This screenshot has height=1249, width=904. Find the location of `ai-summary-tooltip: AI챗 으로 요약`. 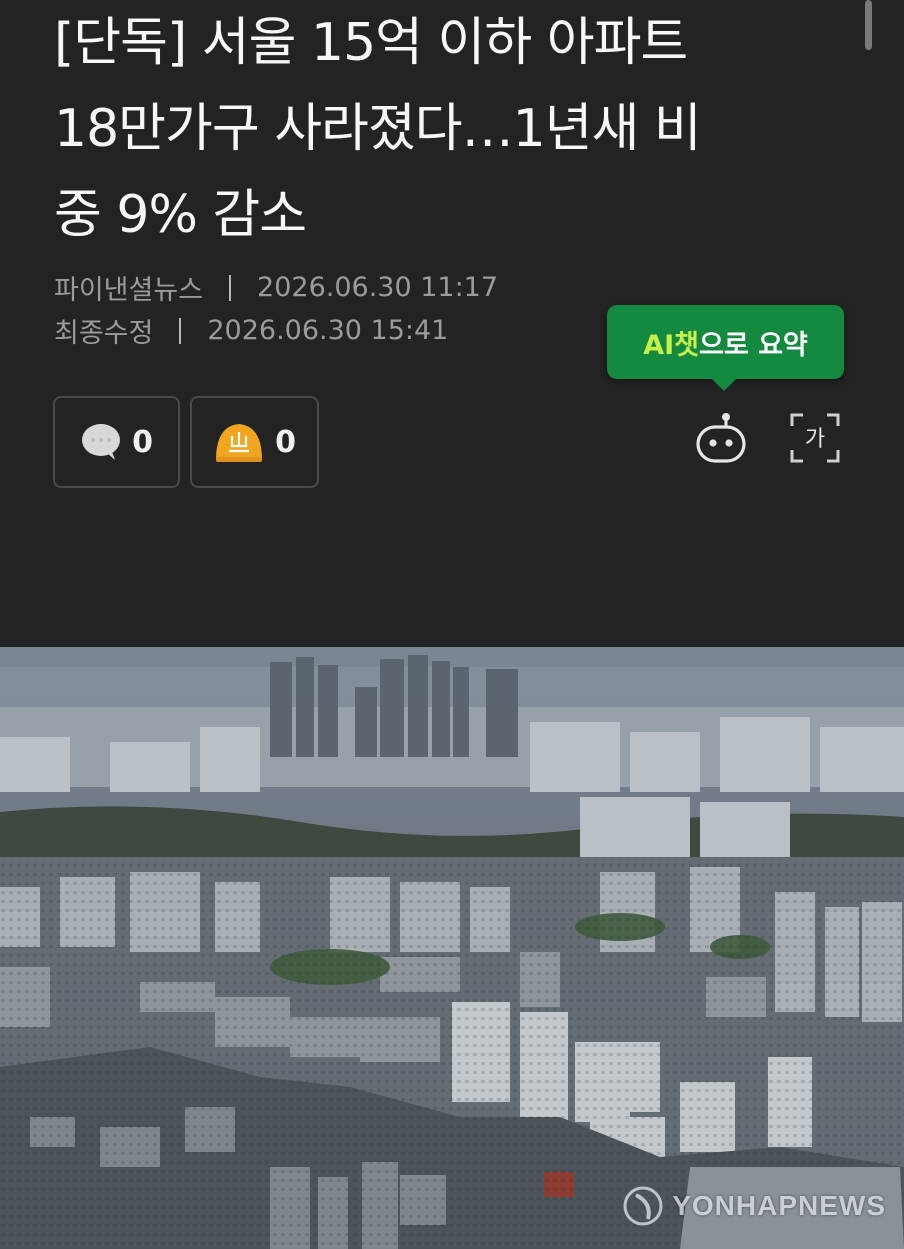

ai-summary-tooltip: AI챗 으로 요약 is located at coordinates (725, 348).